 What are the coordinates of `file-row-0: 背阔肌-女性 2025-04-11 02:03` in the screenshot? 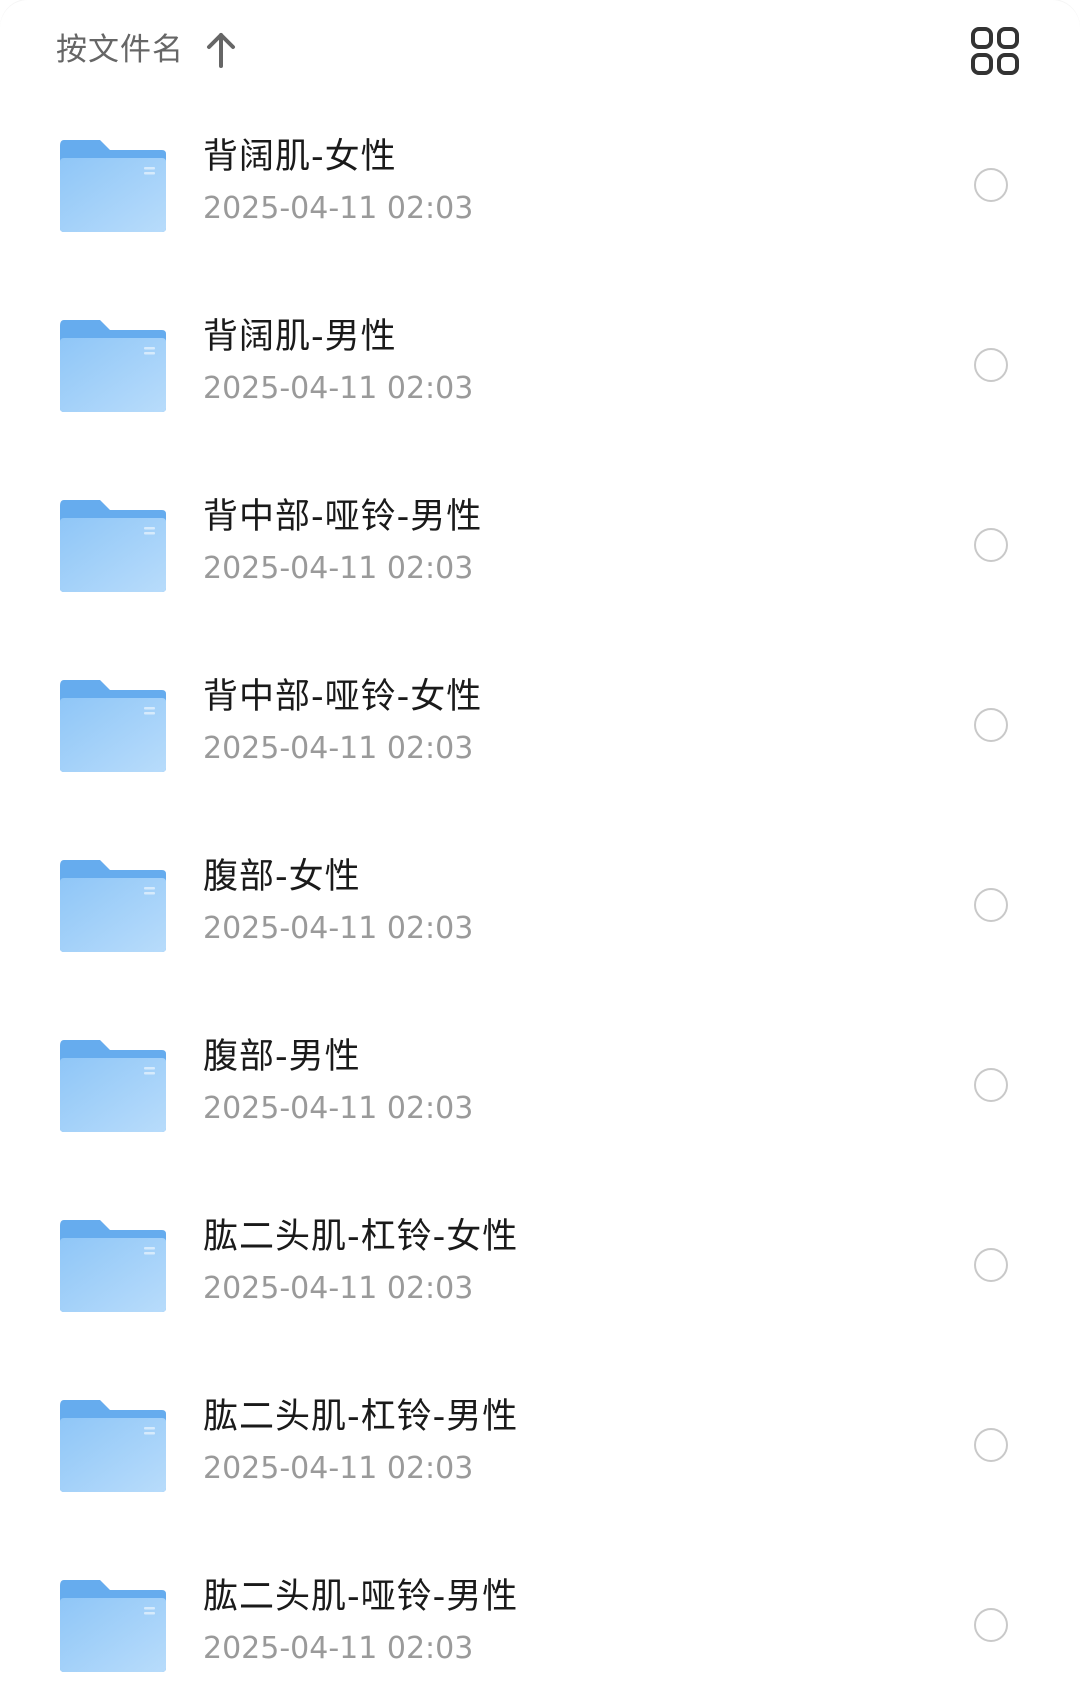 It's located at (540, 190).